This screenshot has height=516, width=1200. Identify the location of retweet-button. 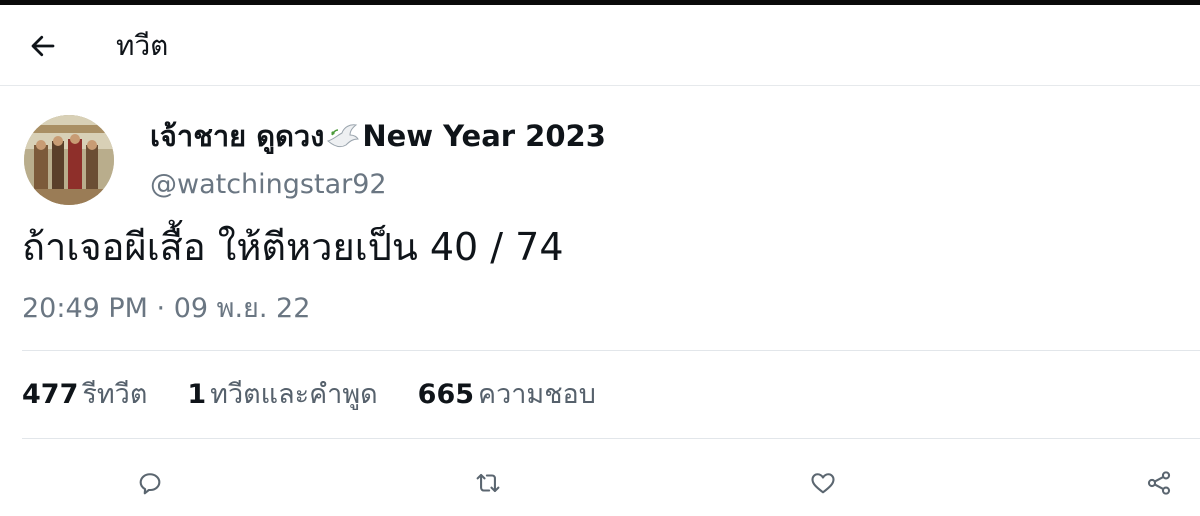
(488, 483).